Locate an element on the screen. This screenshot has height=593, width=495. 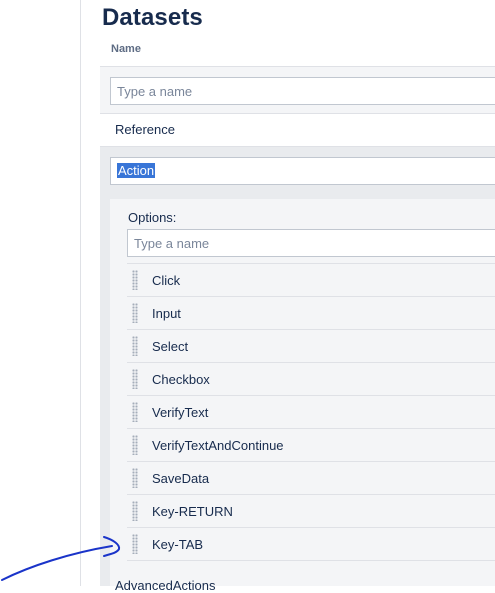
option-item-verifytext: VerifyText is located at coordinates (311, 412).